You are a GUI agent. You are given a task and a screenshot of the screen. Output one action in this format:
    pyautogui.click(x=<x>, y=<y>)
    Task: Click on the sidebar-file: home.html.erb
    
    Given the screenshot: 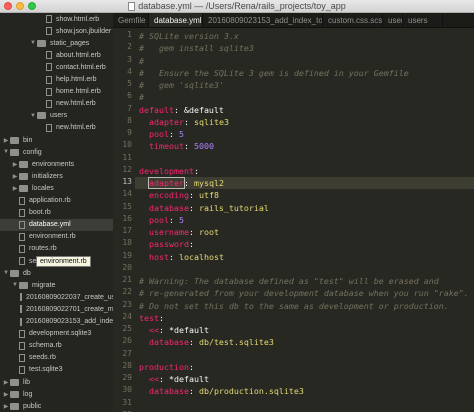 What is the action you would take?
    pyautogui.click(x=56, y=92)
    